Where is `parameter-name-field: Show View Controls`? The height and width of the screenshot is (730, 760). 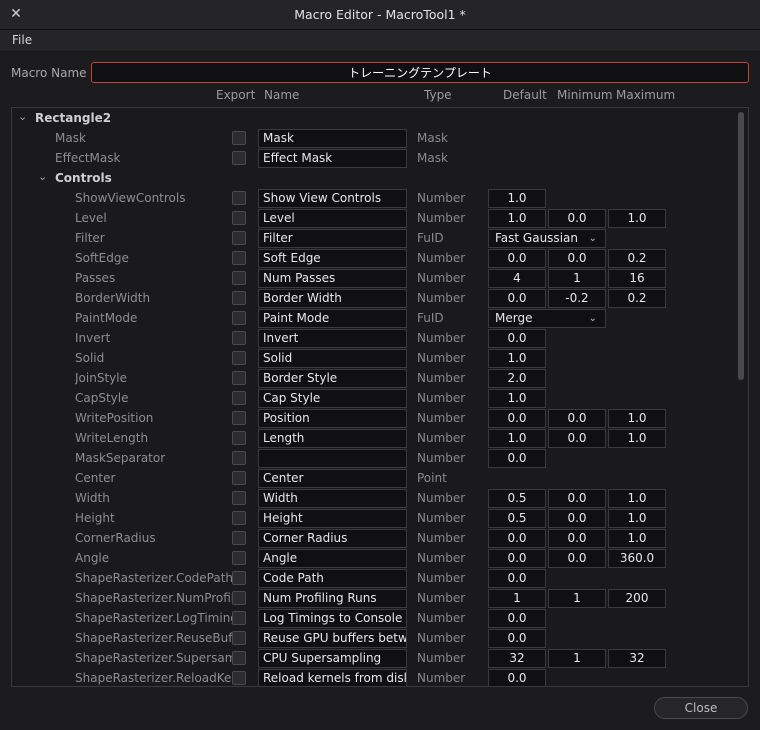
parameter-name-field: Show View Controls is located at coordinates (332, 198).